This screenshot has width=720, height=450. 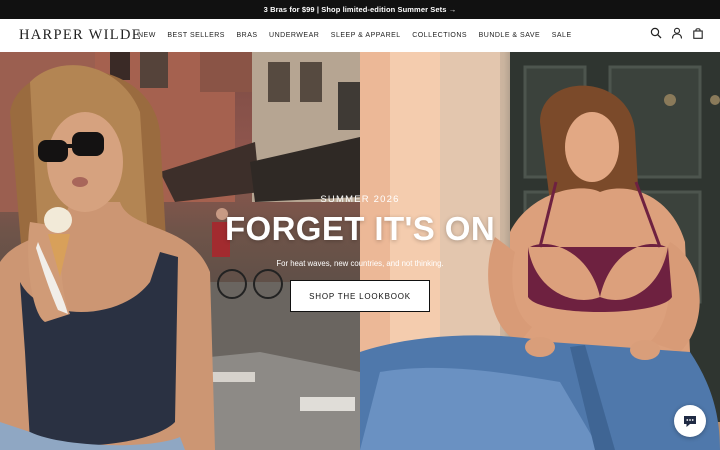 I want to click on nav-sleep-apparel: SLEEP & APPAREL, so click(x=366, y=35).